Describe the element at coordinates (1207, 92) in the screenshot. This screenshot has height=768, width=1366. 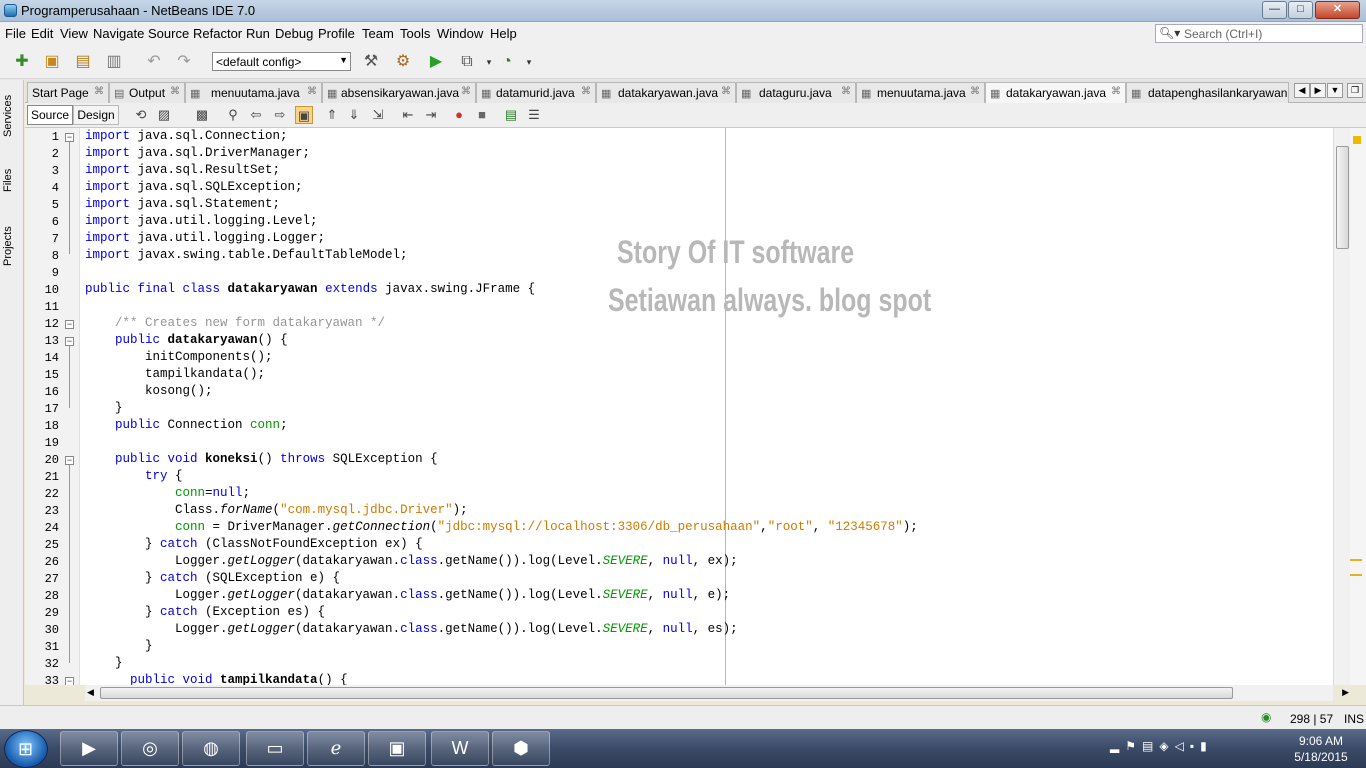
I see `tab-datapenghasilankaryawan: ▦ datapenghasilankaryawan.` at that location.